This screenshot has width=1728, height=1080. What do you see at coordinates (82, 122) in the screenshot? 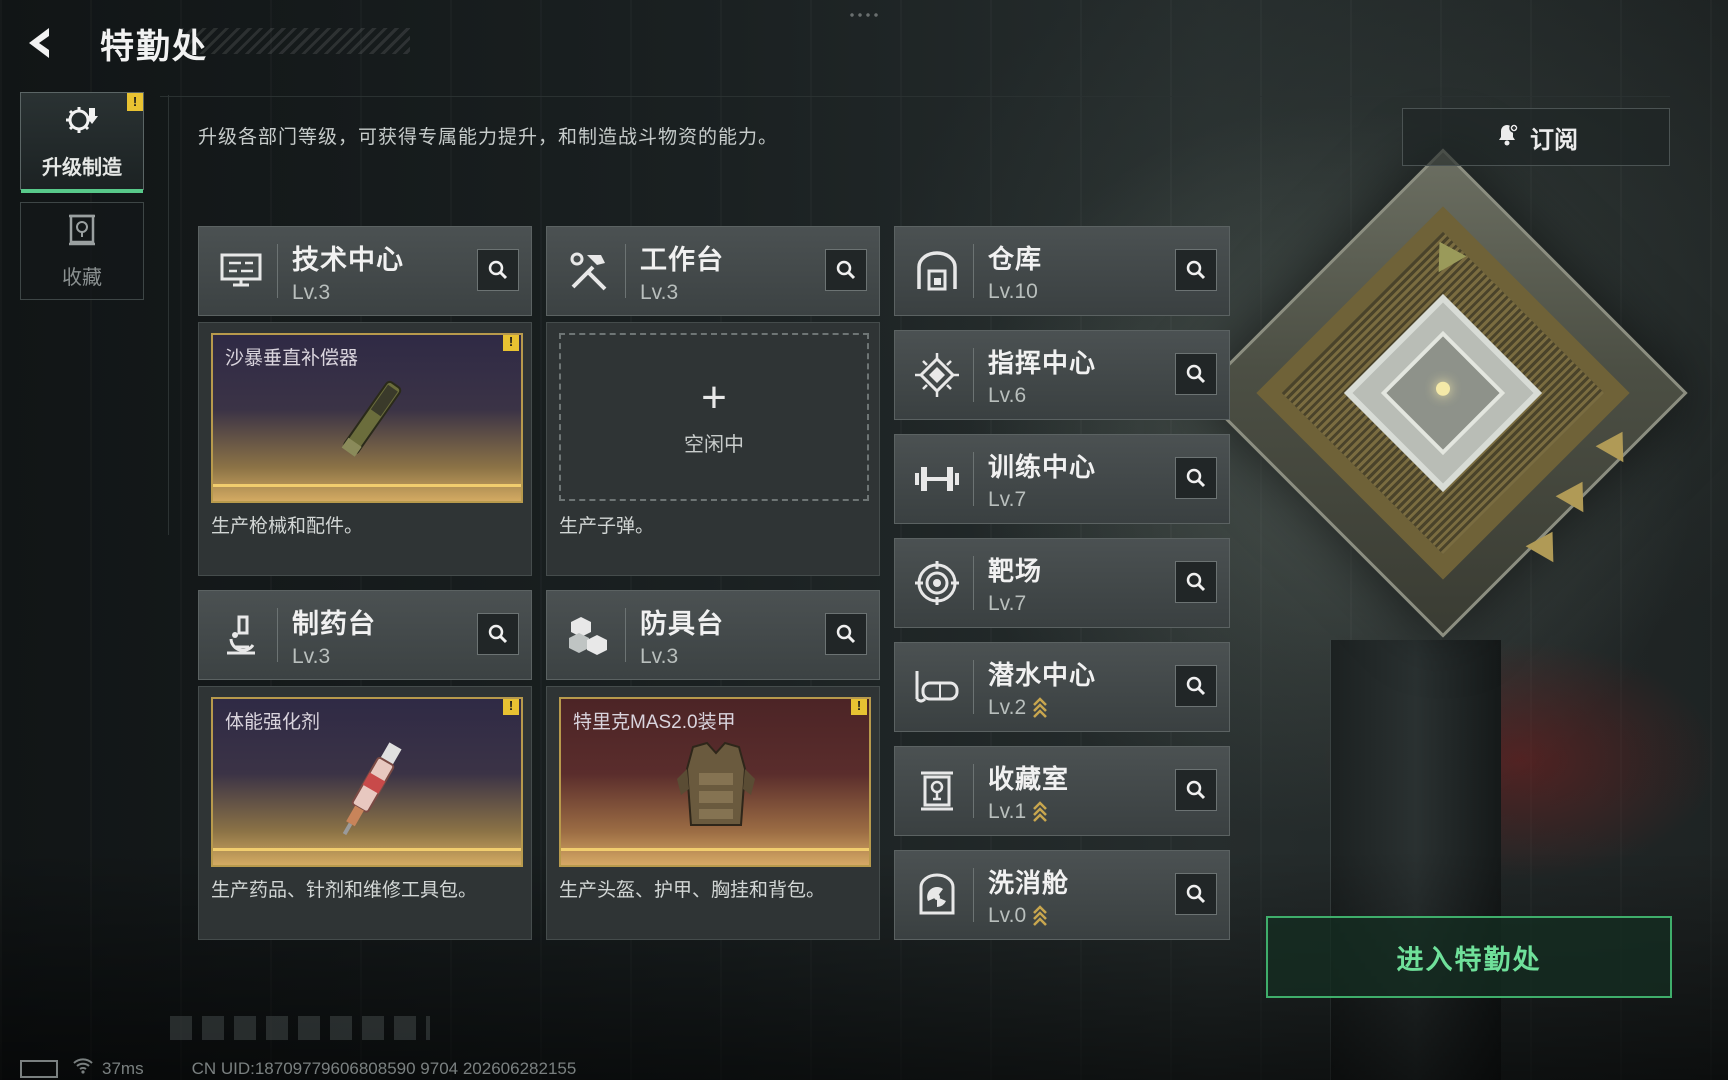
I see `upgrade-gear-icon` at bounding box center [82, 122].